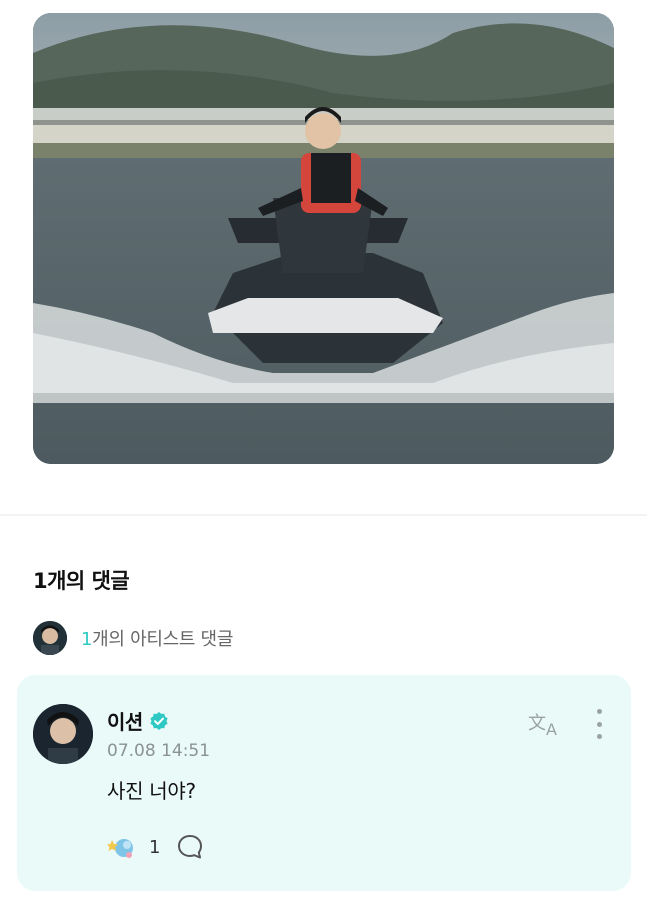  Describe the element at coordinates (599, 724) in the screenshot. I see `more-vertical-icon` at that location.